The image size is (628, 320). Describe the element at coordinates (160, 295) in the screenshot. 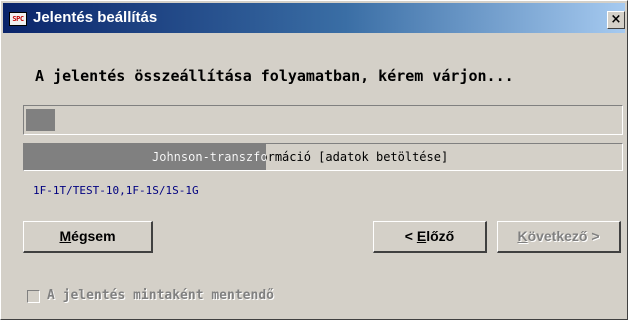

I see `save-as-template-label: A jelentés mintaként mentendő` at that location.